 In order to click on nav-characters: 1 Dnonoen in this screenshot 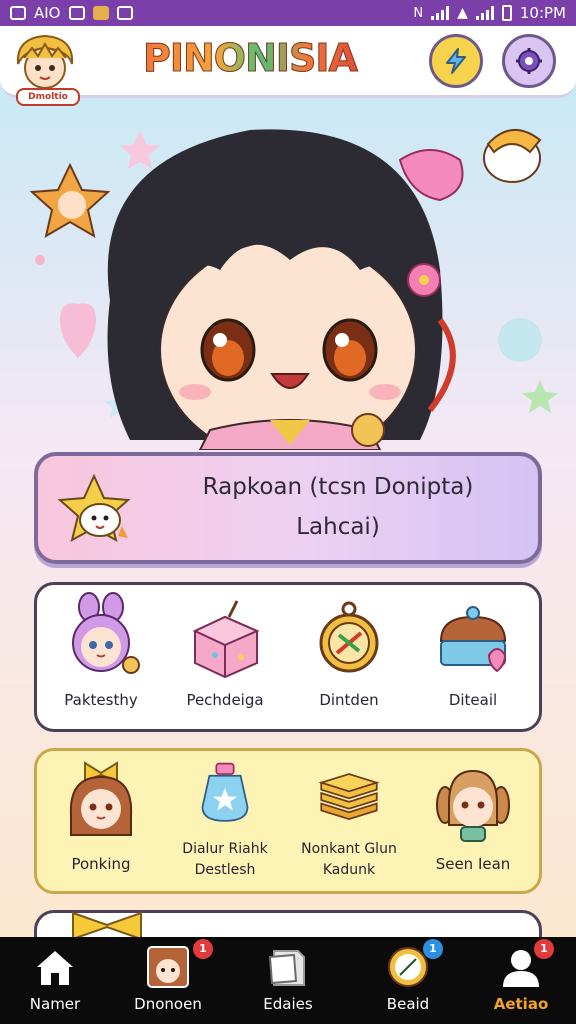, I will do `click(168, 980)`.